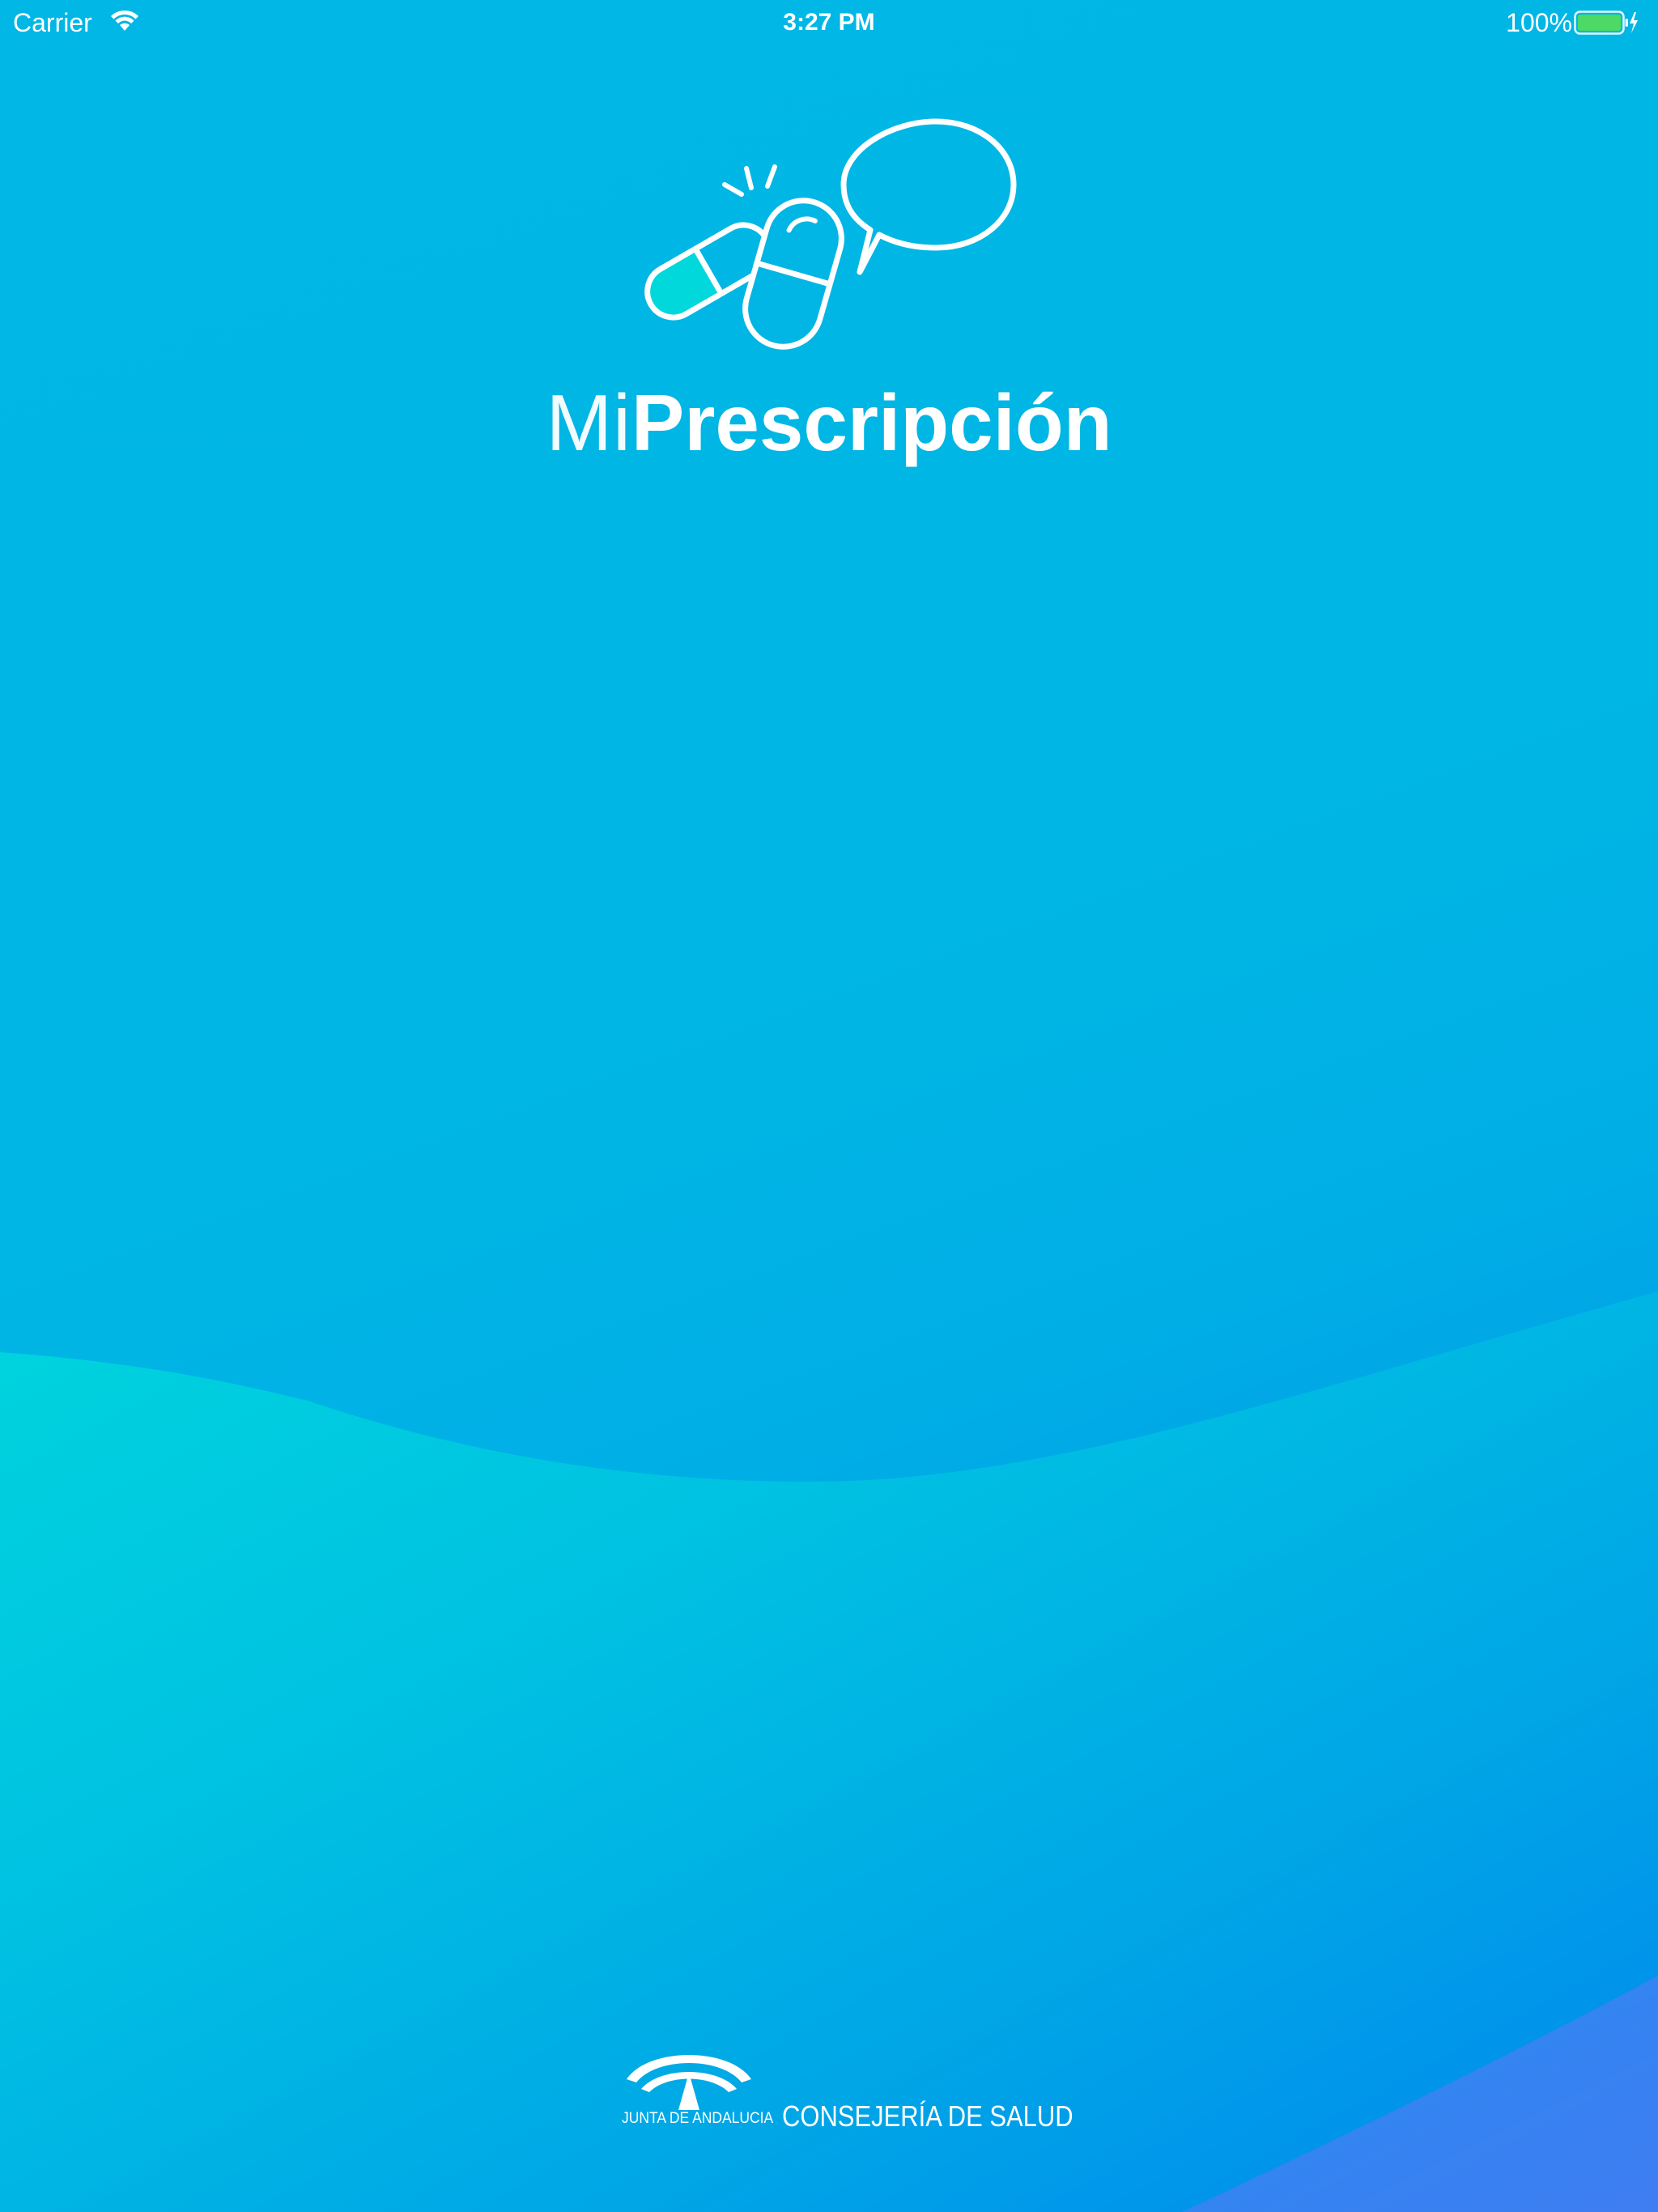 This screenshot has width=1658, height=2212. Describe the element at coordinates (830, 234) in the screenshot. I see `pills-speech-bubble-icon` at that location.